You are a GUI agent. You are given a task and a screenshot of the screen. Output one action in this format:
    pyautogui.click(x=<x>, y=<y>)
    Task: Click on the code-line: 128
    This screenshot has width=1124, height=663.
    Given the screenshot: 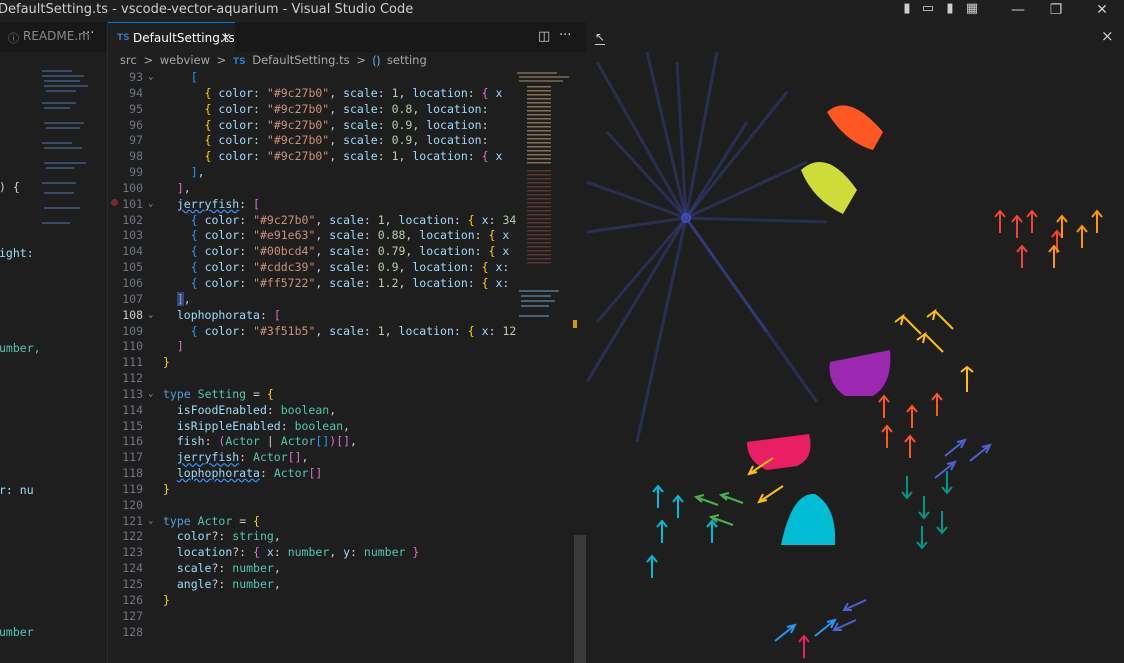 What is the action you would take?
    pyautogui.click(x=314, y=633)
    